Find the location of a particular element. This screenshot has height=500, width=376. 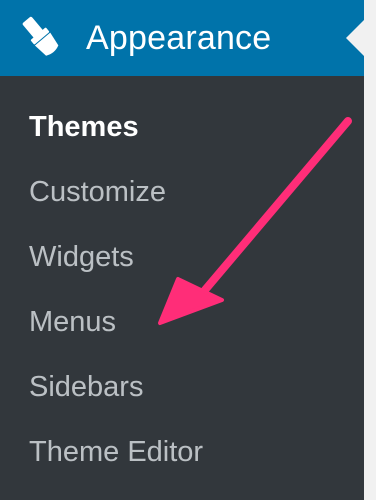

submenu-item-label: Menus is located at coordinates (73, 322).